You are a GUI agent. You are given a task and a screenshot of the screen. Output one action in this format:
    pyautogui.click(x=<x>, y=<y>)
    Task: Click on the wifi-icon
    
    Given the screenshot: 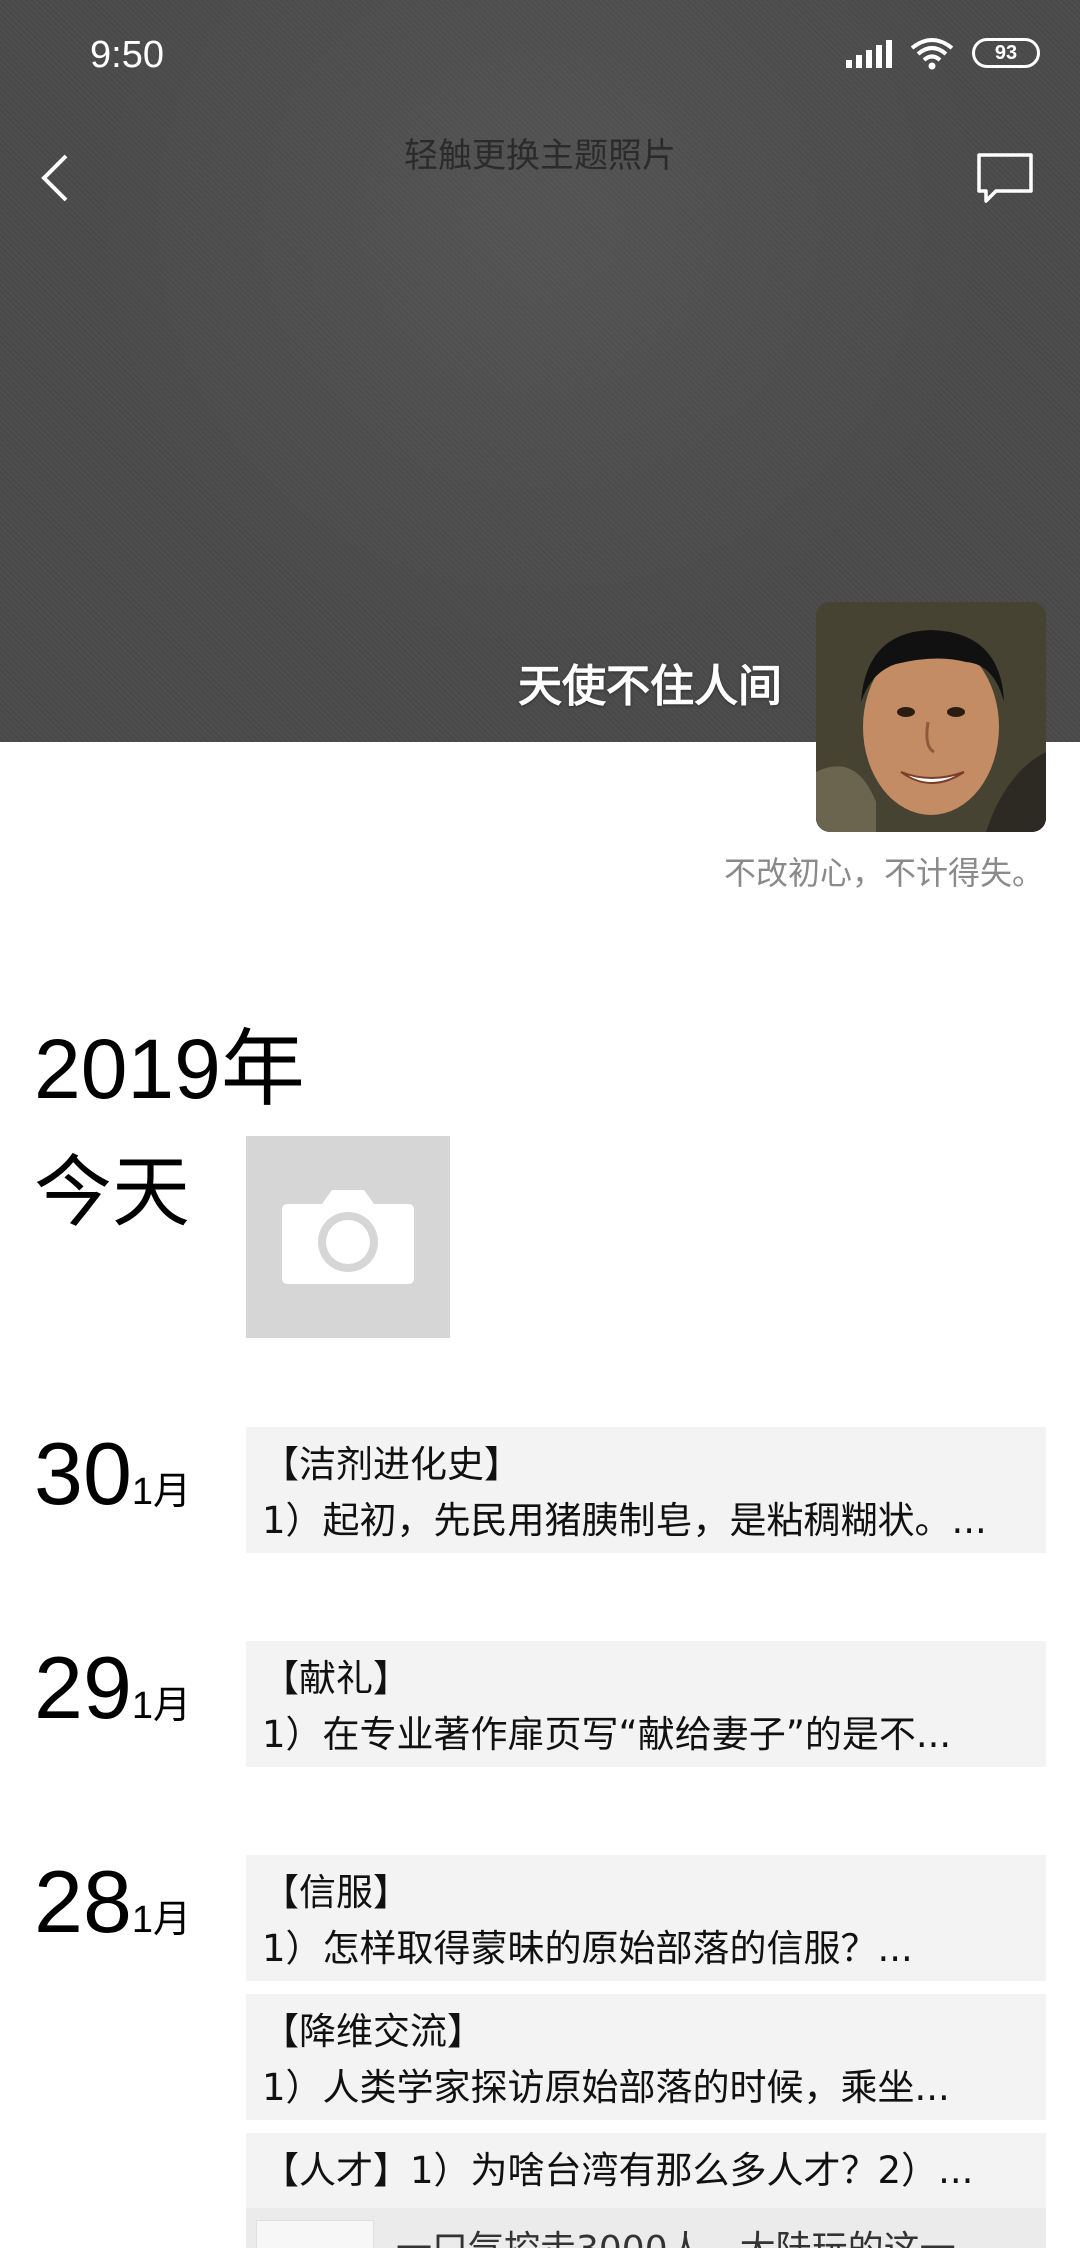 What is the action you would take?
    pyautogui.click(x=932, y=54)
    